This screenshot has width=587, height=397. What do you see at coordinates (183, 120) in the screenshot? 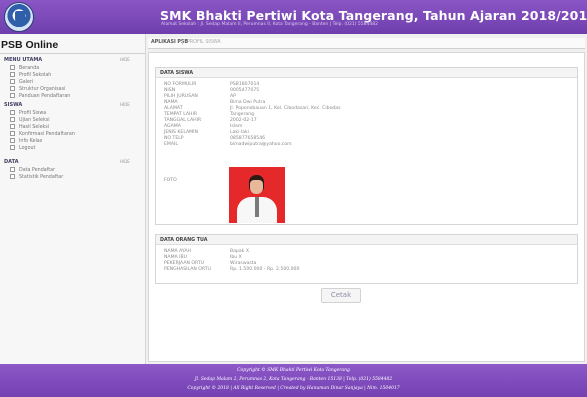
I see `field-label: TANGGAL LAHIR` at bounding box center [183, 120].